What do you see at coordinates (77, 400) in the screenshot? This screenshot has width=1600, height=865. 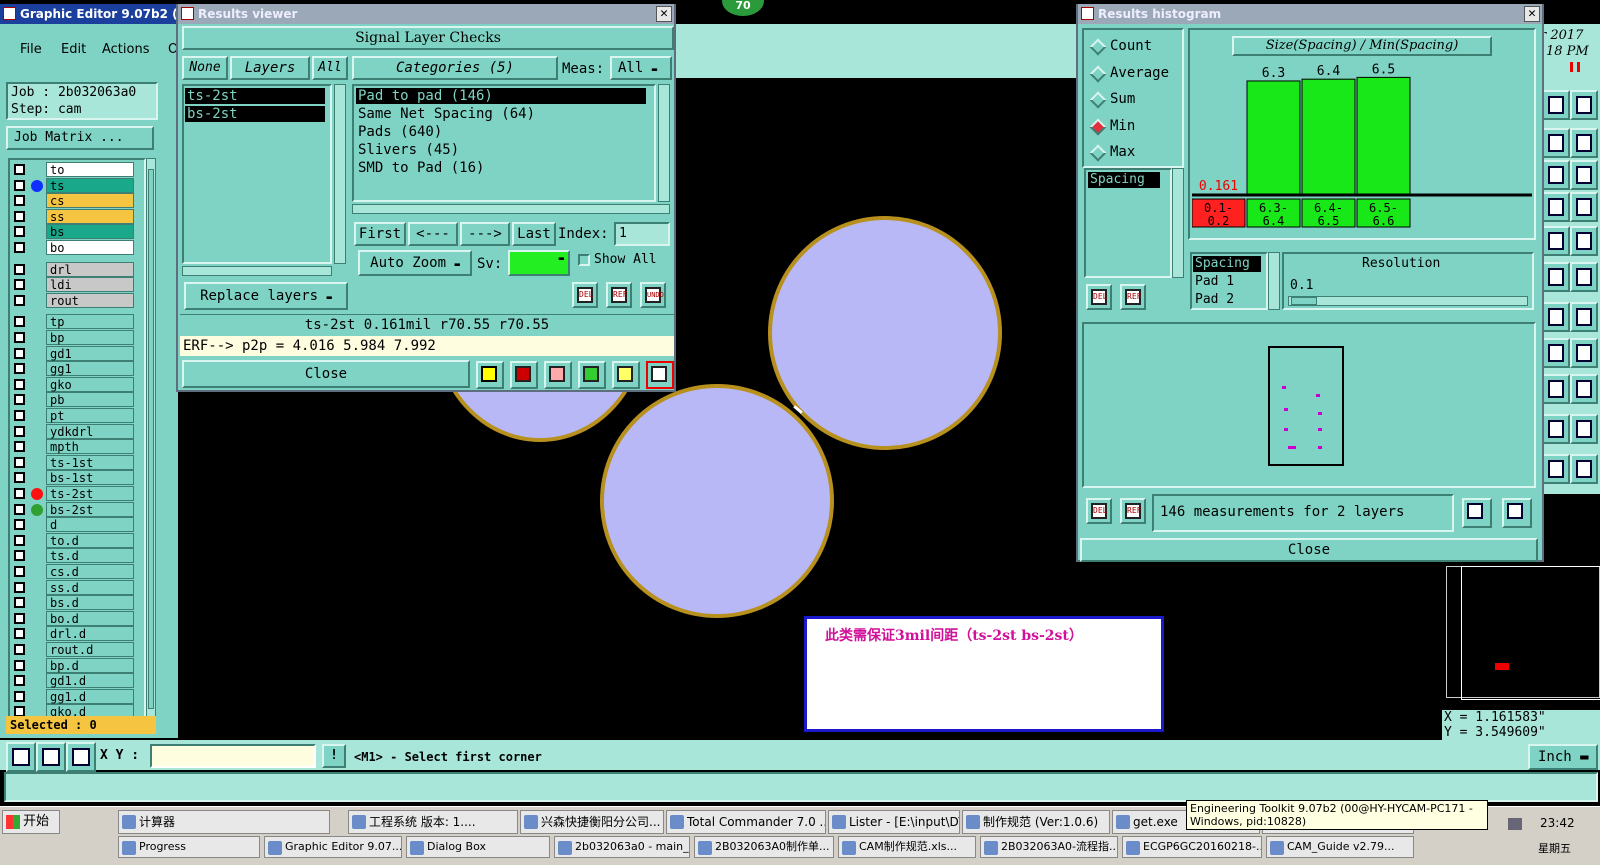 I see `layer-row-pb: pb` at bounding box center [77, 400].